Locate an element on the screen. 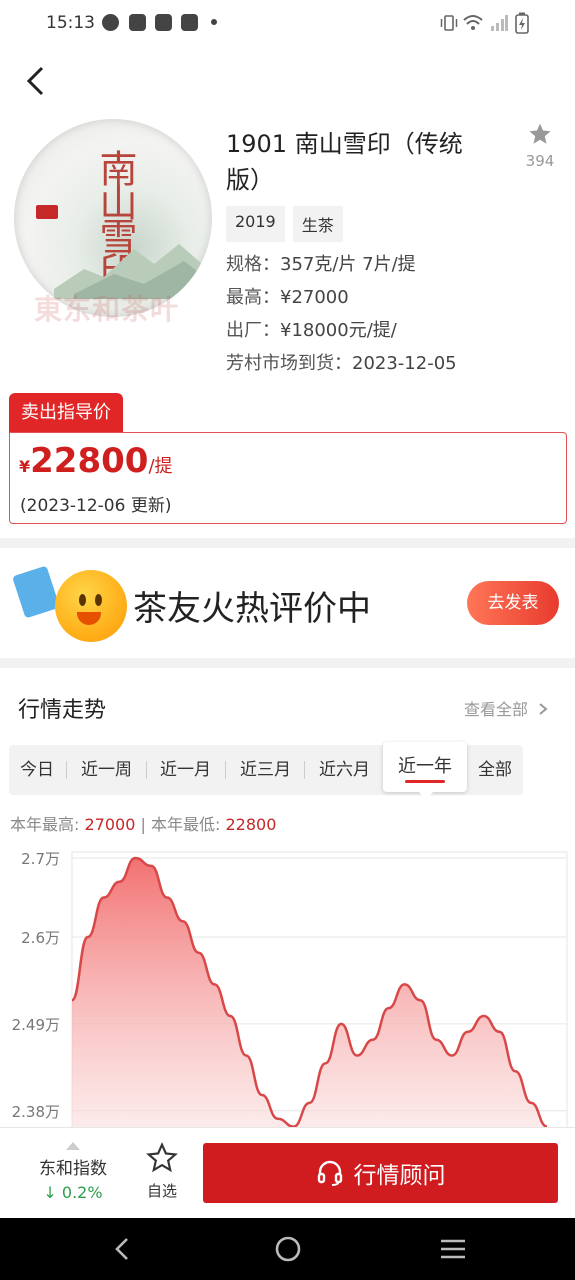 The width and height of the screenshot is (575, 1280). spec-row: 出厂：¥18000元/提/ is located at coordinates (311, 329).